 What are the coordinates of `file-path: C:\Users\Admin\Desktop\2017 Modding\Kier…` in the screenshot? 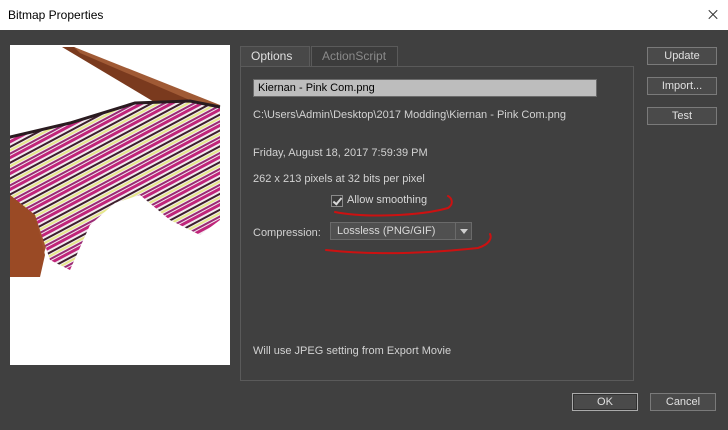 It's located at (410, 115).